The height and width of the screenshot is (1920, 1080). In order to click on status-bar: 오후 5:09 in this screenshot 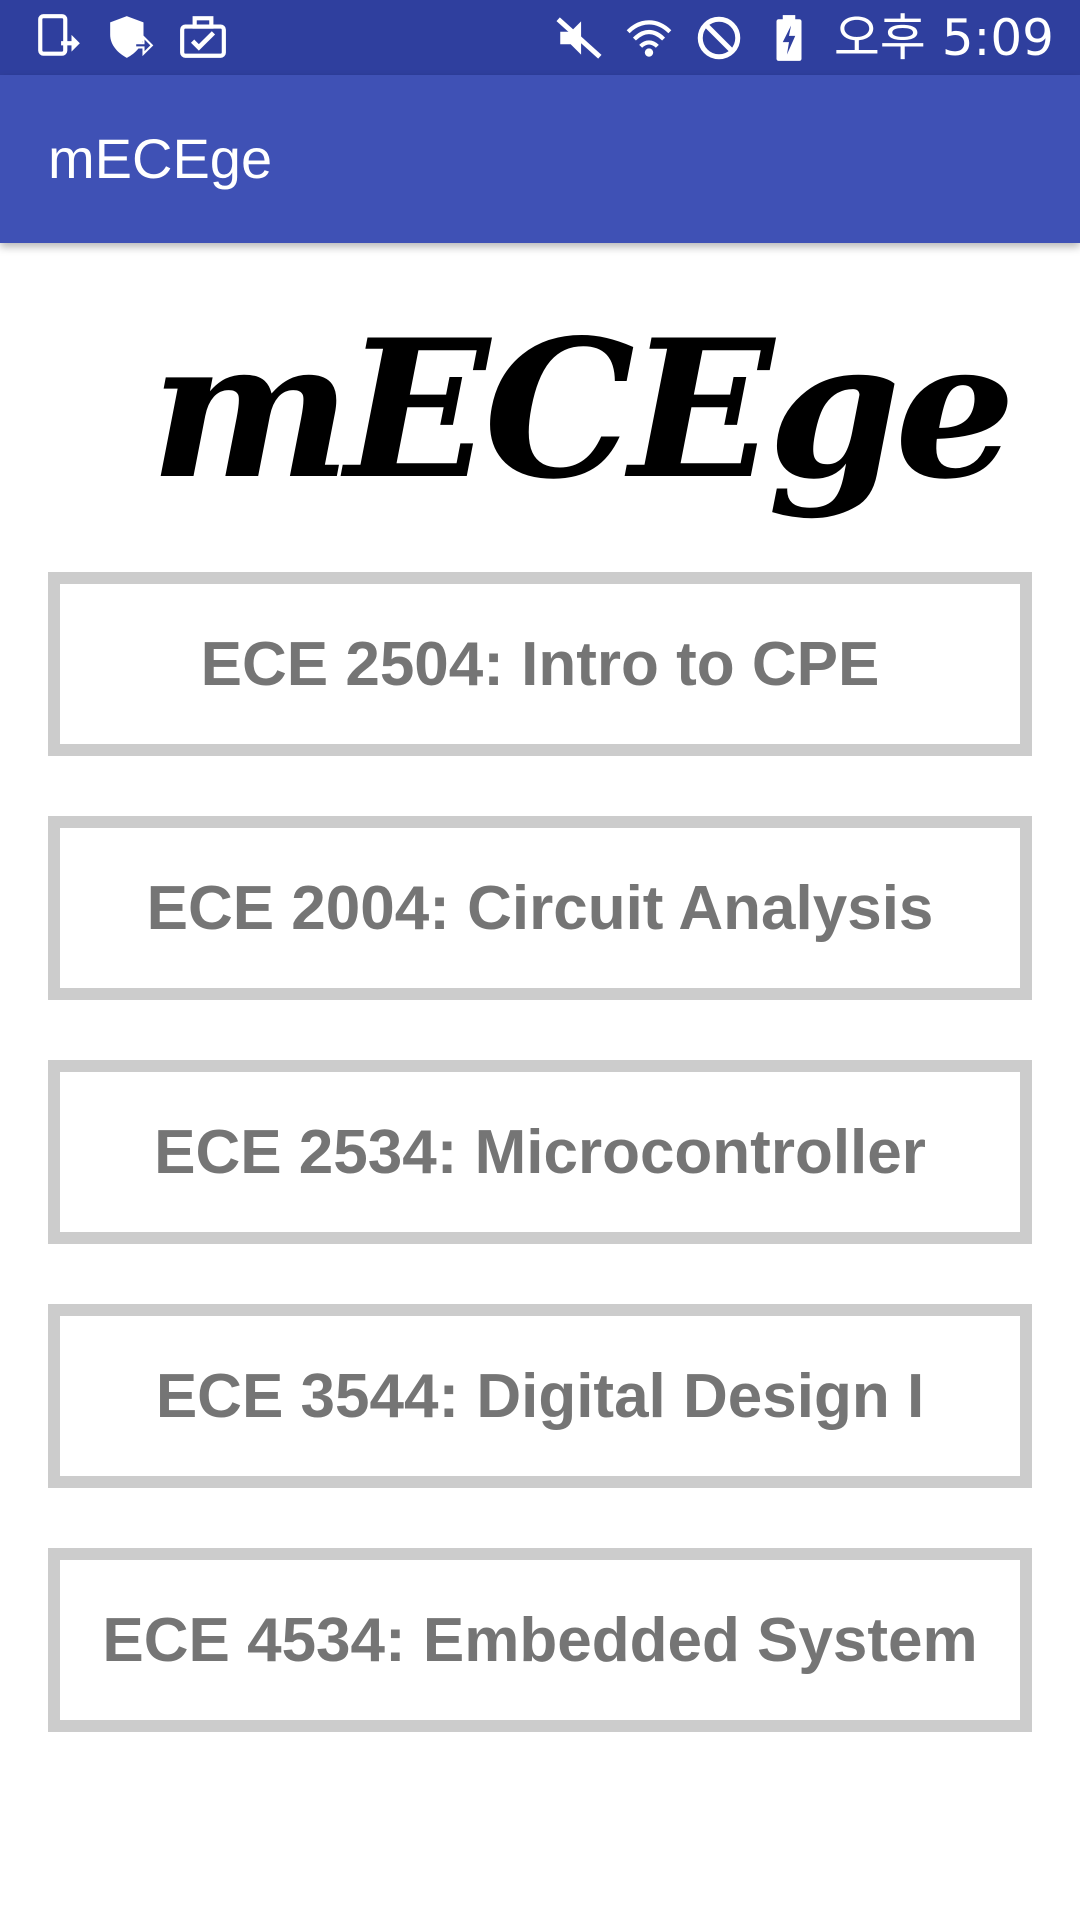, I will do `click(540, 37)`.